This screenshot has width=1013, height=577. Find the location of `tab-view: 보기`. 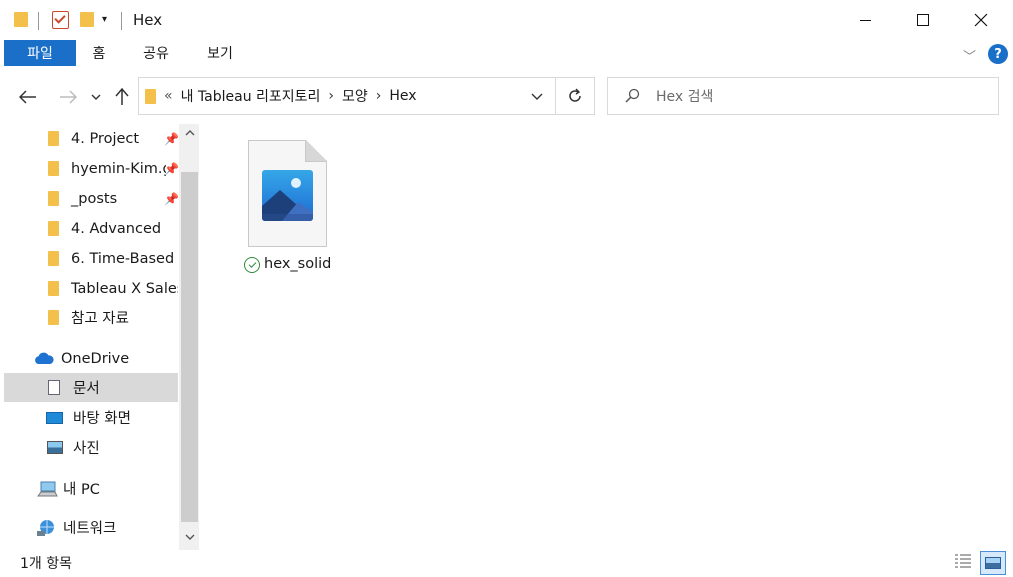

tab-view: 보기 is located at coordinates (220, 53).